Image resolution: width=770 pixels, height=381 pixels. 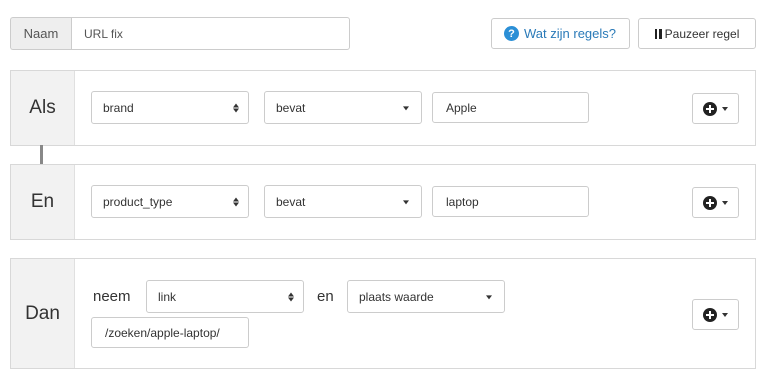 What do you see at coordinates (43, 313) in the screenshot?
I see `action-label: Dan` at bounding box center [43, 313].